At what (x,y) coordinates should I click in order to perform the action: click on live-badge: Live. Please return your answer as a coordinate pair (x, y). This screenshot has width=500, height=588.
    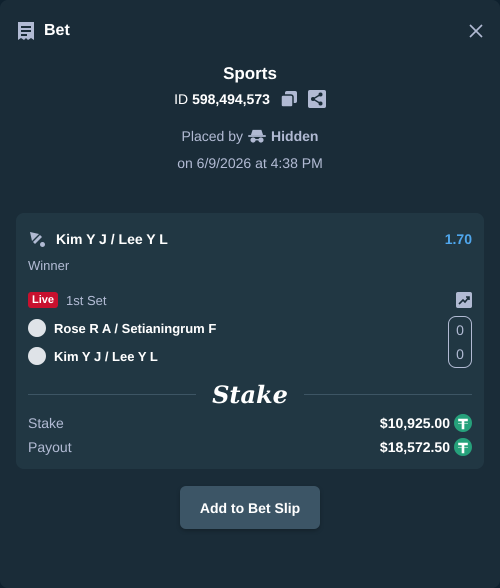
    Looking at the image, I should click on (43, 300).